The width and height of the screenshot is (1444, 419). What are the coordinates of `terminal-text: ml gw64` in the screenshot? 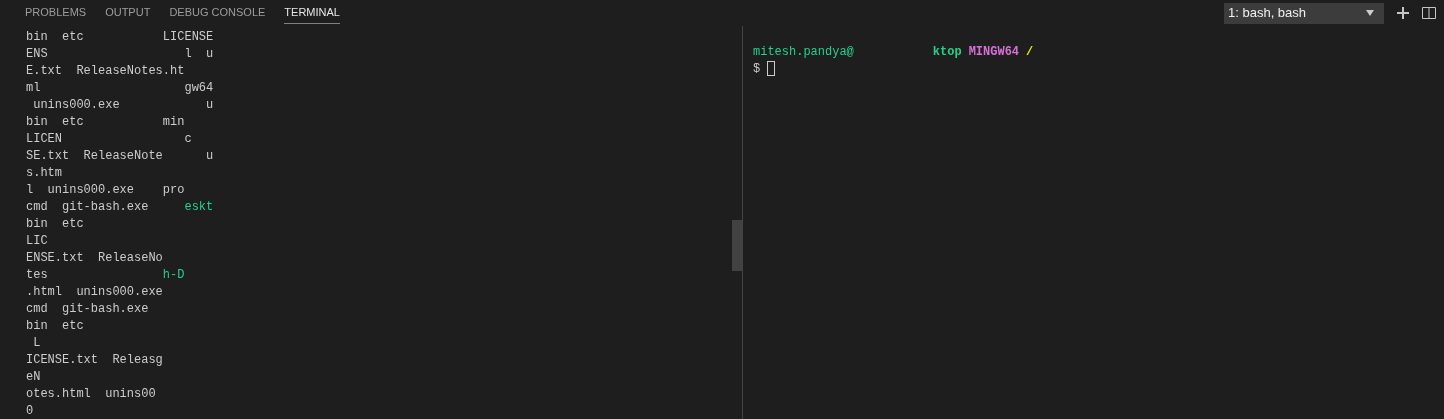 It's located at (120, 88).